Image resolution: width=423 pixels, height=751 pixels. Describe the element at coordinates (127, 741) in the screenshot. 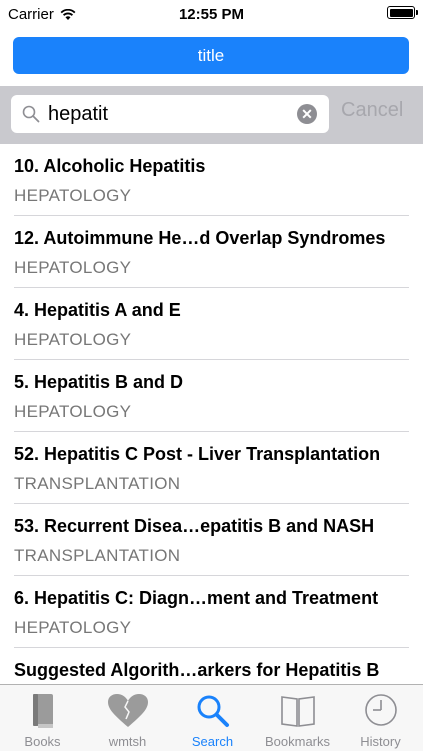

I see `tab-label: wmtsh` at that location.